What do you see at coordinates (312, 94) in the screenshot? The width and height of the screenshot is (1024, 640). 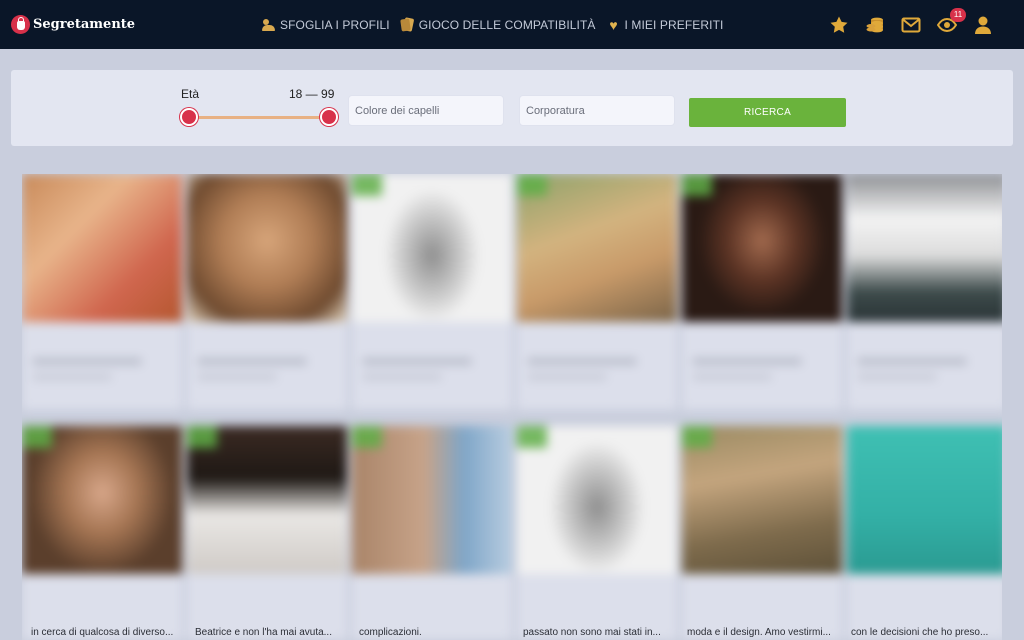 I see `age-range-value: 18 — 99` at bounding box center [312, 94].